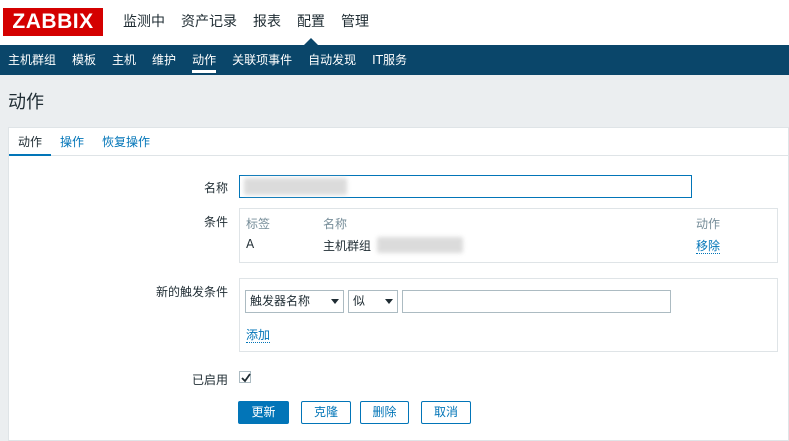 This screenshot has width=789, height=441. What do you see at coordinates (508, 235) in the screenshot?
I see `conditions-table: 标签 名称 动作 A 主机群组 移除` at bounding box center [508, 235].